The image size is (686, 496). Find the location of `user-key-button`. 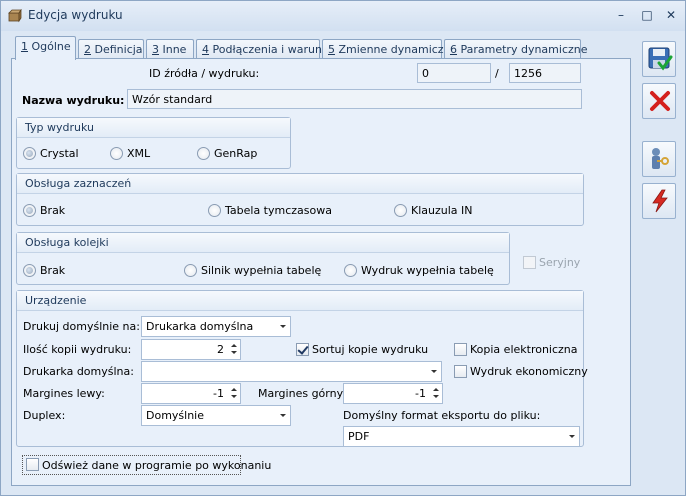

user-key-button is located at coordinates (659, 159).